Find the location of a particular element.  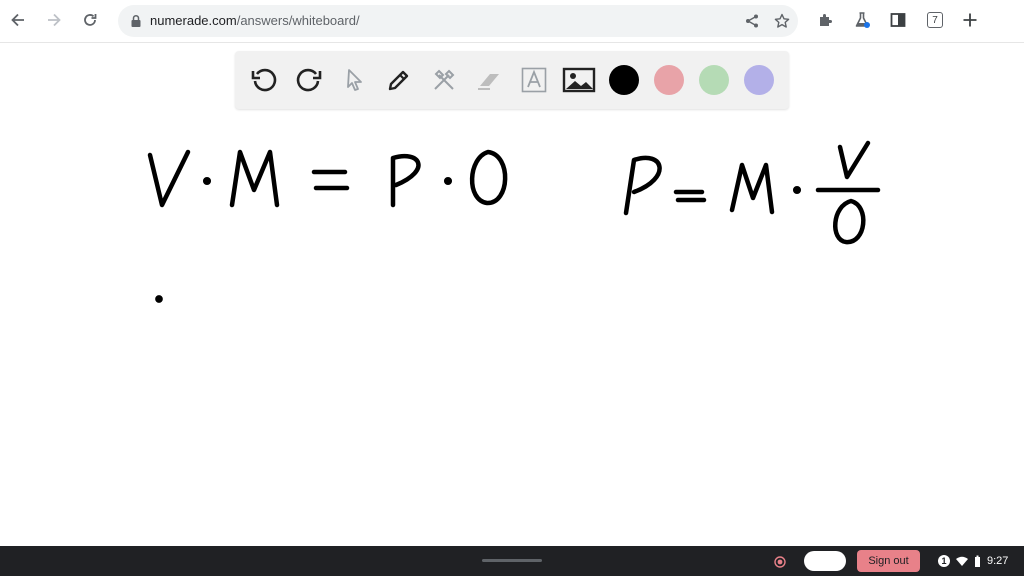

stroke-m2 is located at coordinates (752, 188).